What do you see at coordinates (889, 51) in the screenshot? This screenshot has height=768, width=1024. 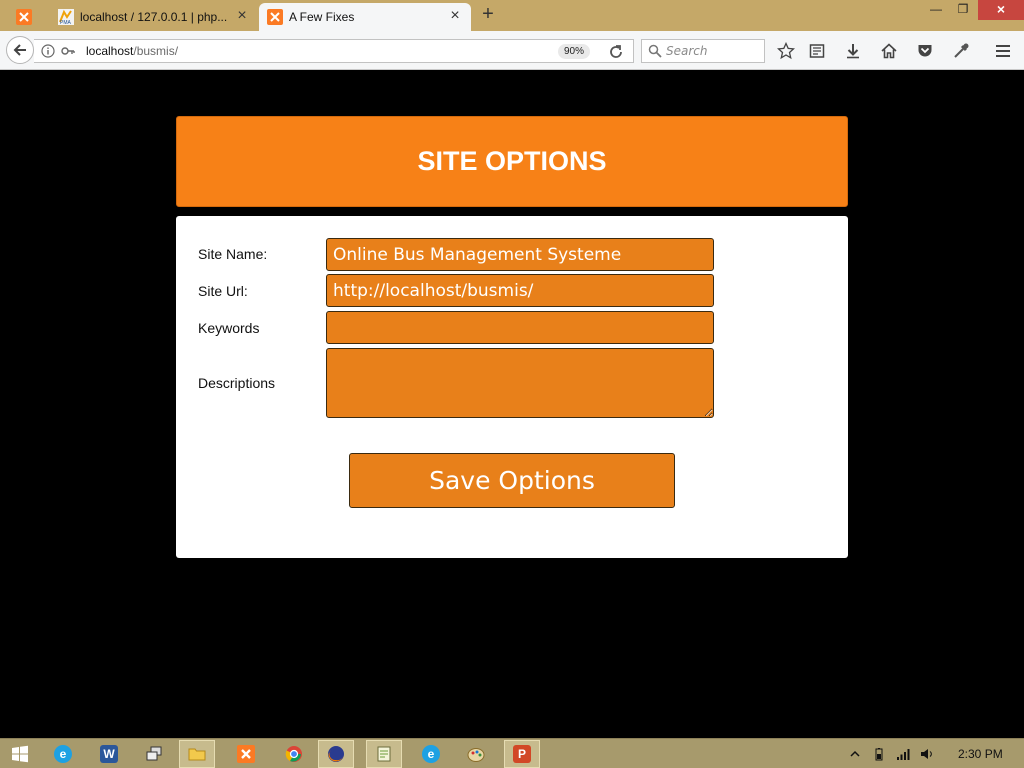 I see `home-icon` at bounding box center [889, 51].